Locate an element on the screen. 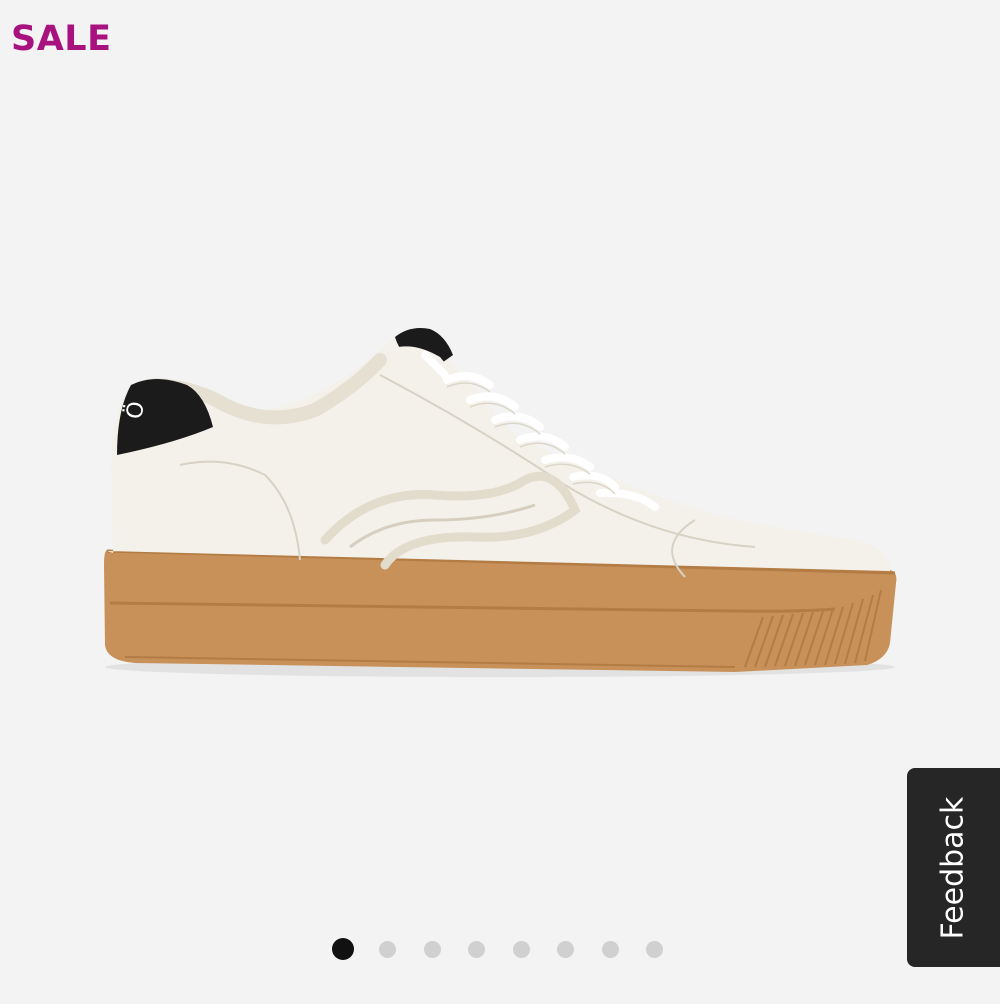  sale-badge: SALE is located at coordinates (61, 39).